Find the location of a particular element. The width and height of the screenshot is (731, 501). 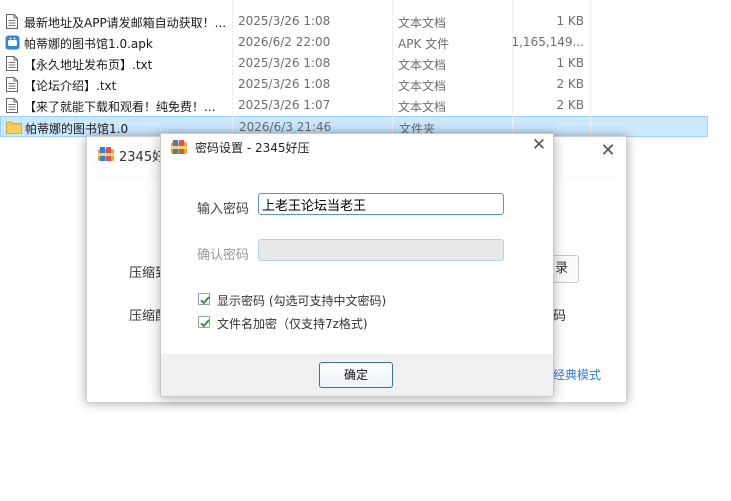

folder-icon is located at coordinates (14, 127).